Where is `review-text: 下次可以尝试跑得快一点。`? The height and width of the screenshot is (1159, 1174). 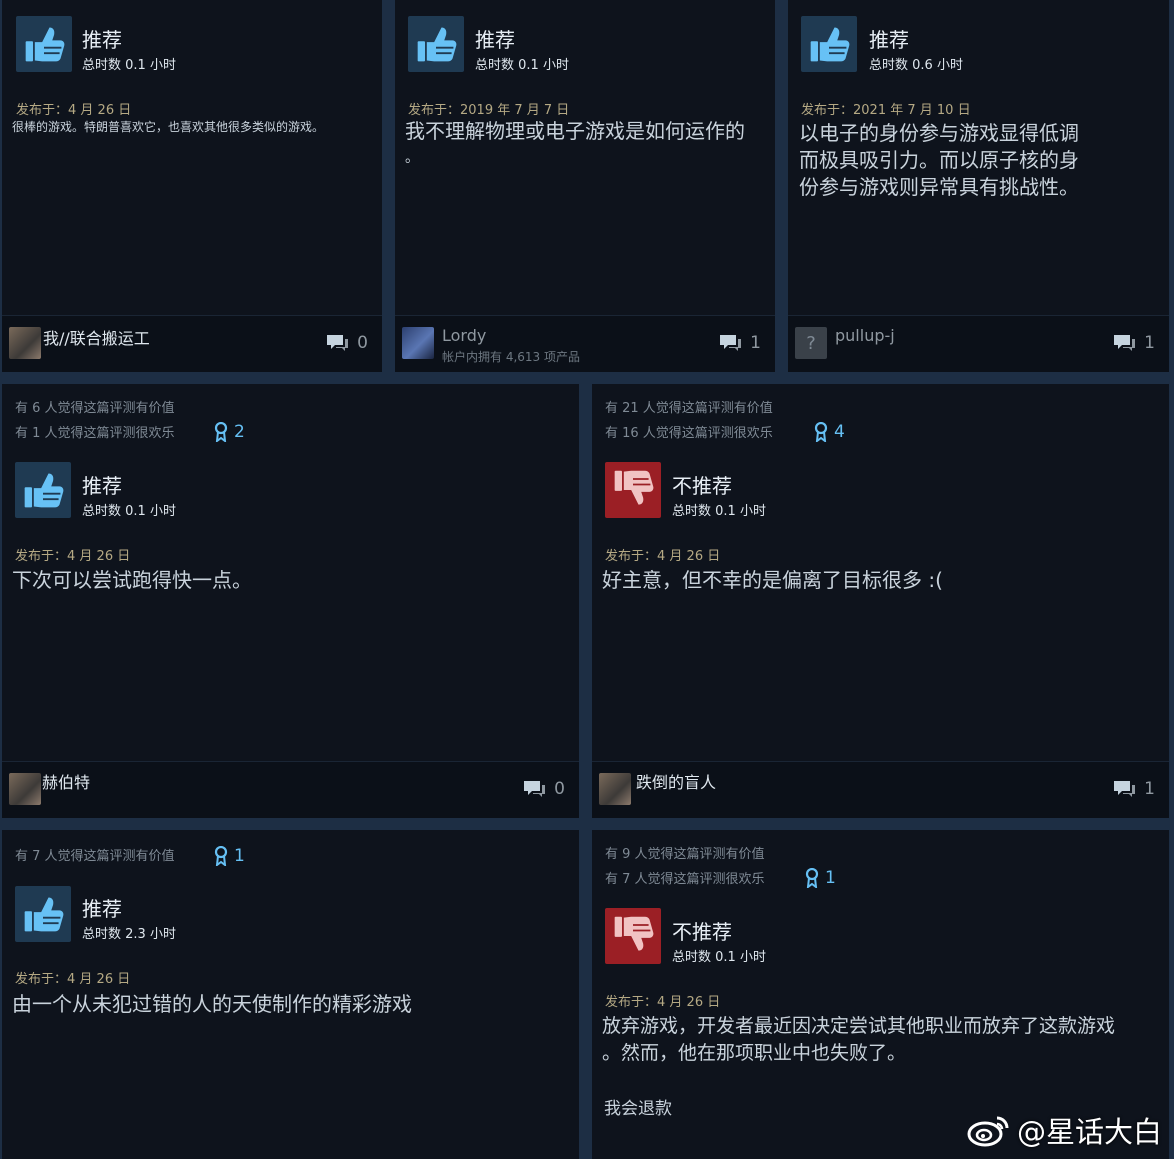
review-text: 下次可以尝试跑得快一点。 is located at coordinates (132, 580).